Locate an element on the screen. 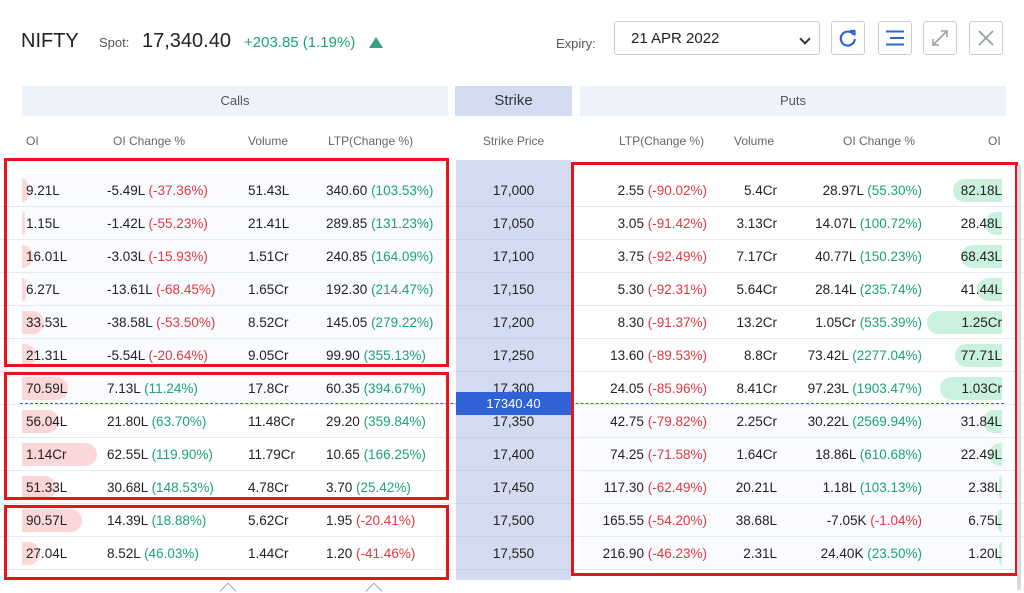 The height and width of the screenshot is (593, 1024). menu-lines-icon is located at coordinates (895, 38).